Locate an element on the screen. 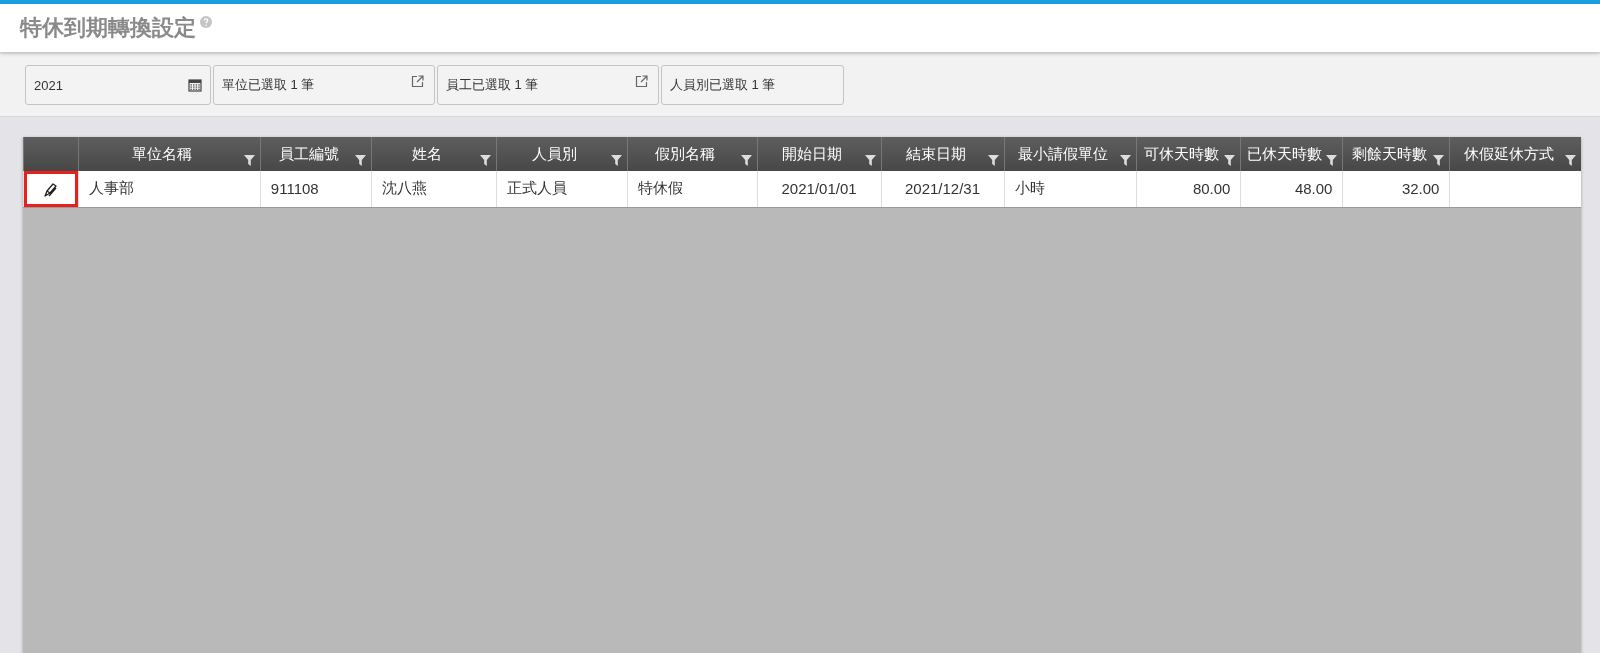 Image resolution: width=1600 pixels, height=653 pixels. column-header: 最小請假單位 is located at coordinates (1070, 154).